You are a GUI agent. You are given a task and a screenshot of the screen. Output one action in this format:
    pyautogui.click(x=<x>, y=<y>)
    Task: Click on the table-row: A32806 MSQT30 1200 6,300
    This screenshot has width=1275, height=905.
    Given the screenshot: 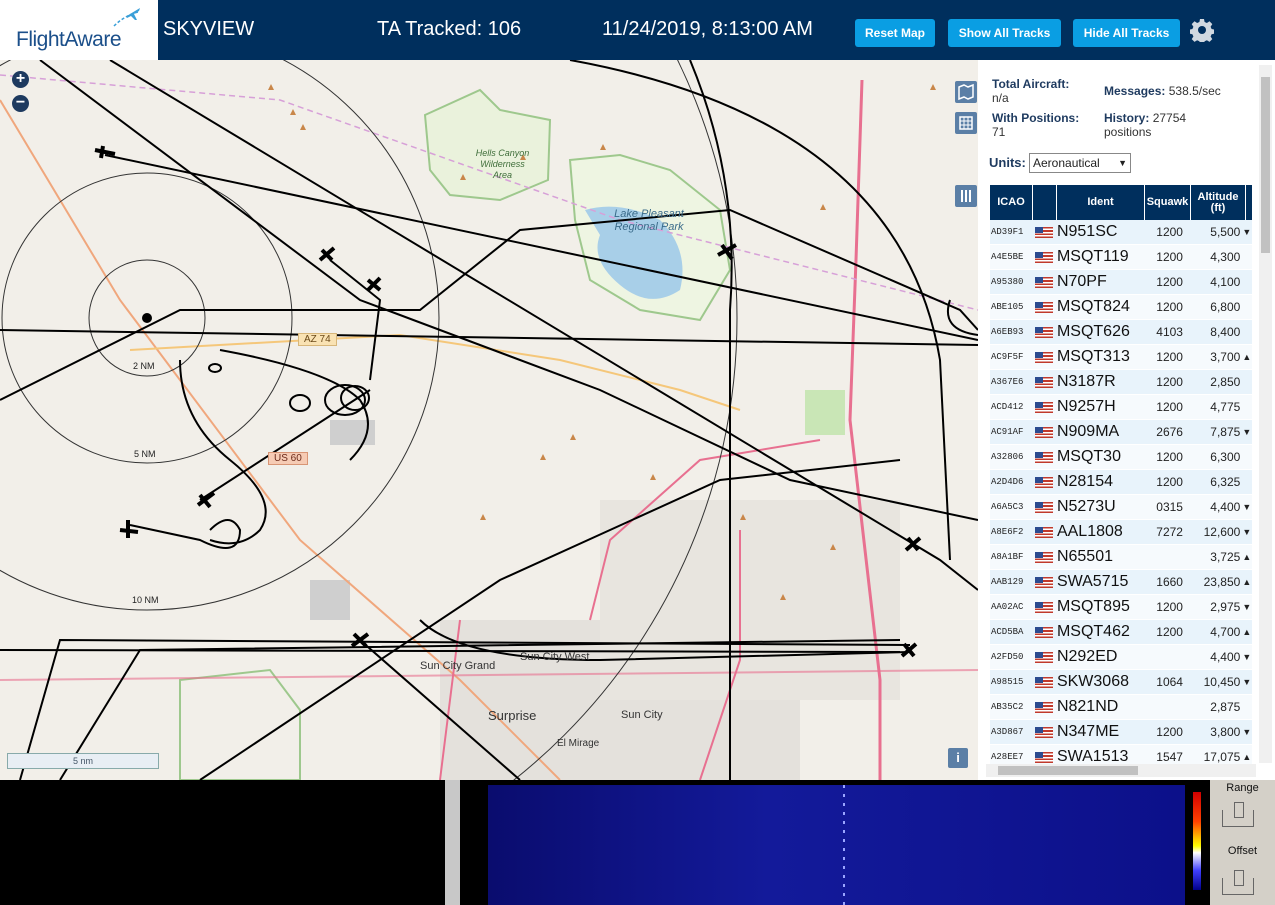 What is the action you would take?
    pyautogui.click(x=1121, y=457)
    